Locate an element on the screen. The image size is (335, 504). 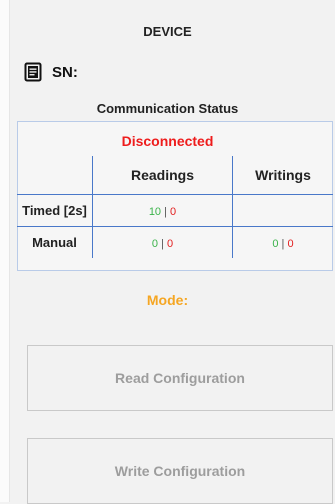
timed-readings-err: 0 is located at coordinates (173, 212).